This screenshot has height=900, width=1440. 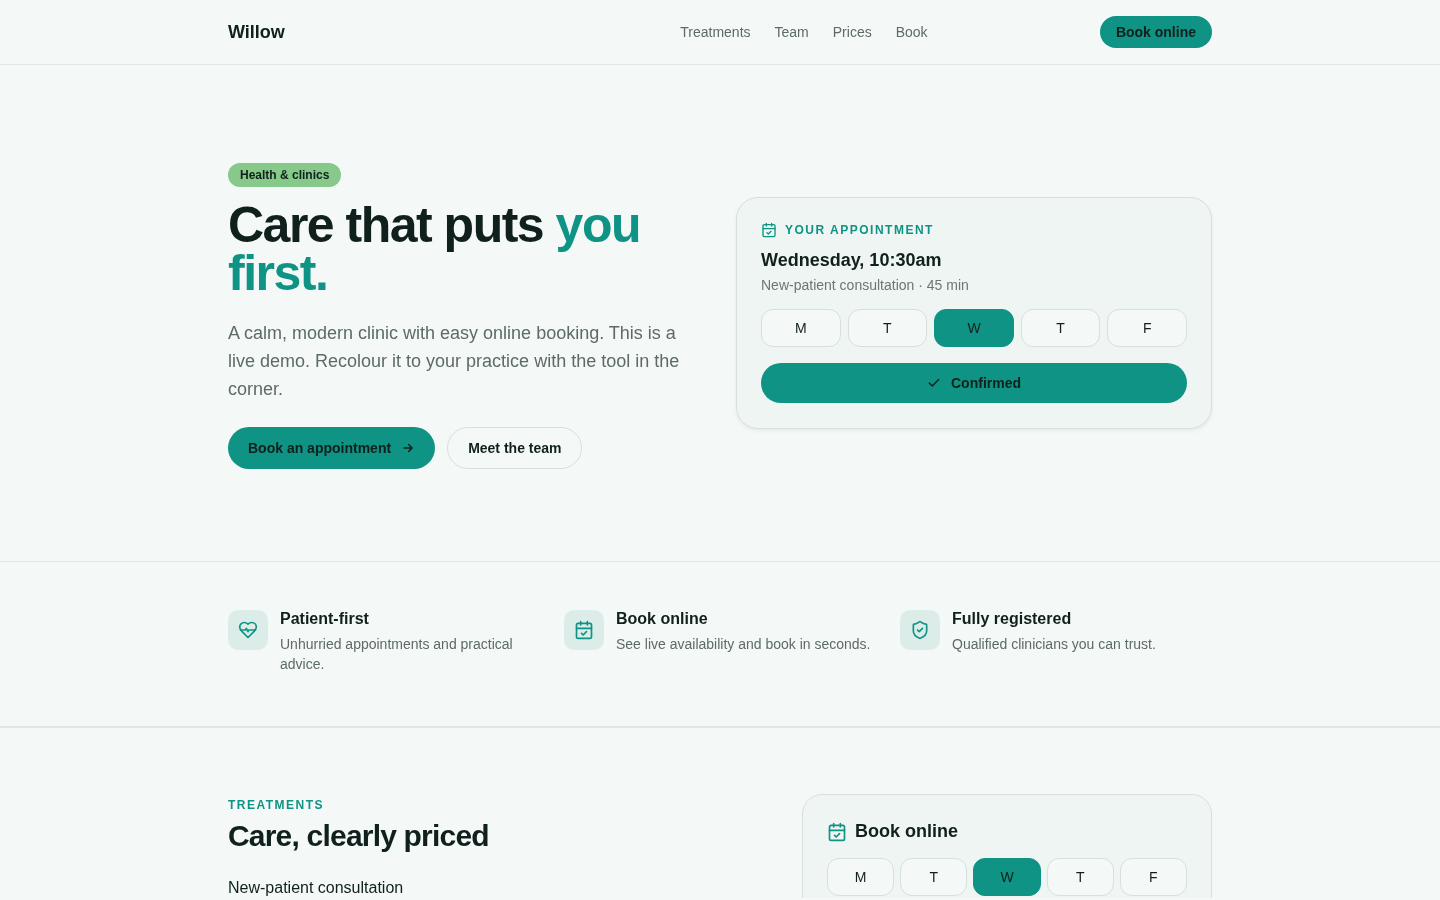 I want to click on hero-heading: Care that puts you first., so click(x=434, y=249).